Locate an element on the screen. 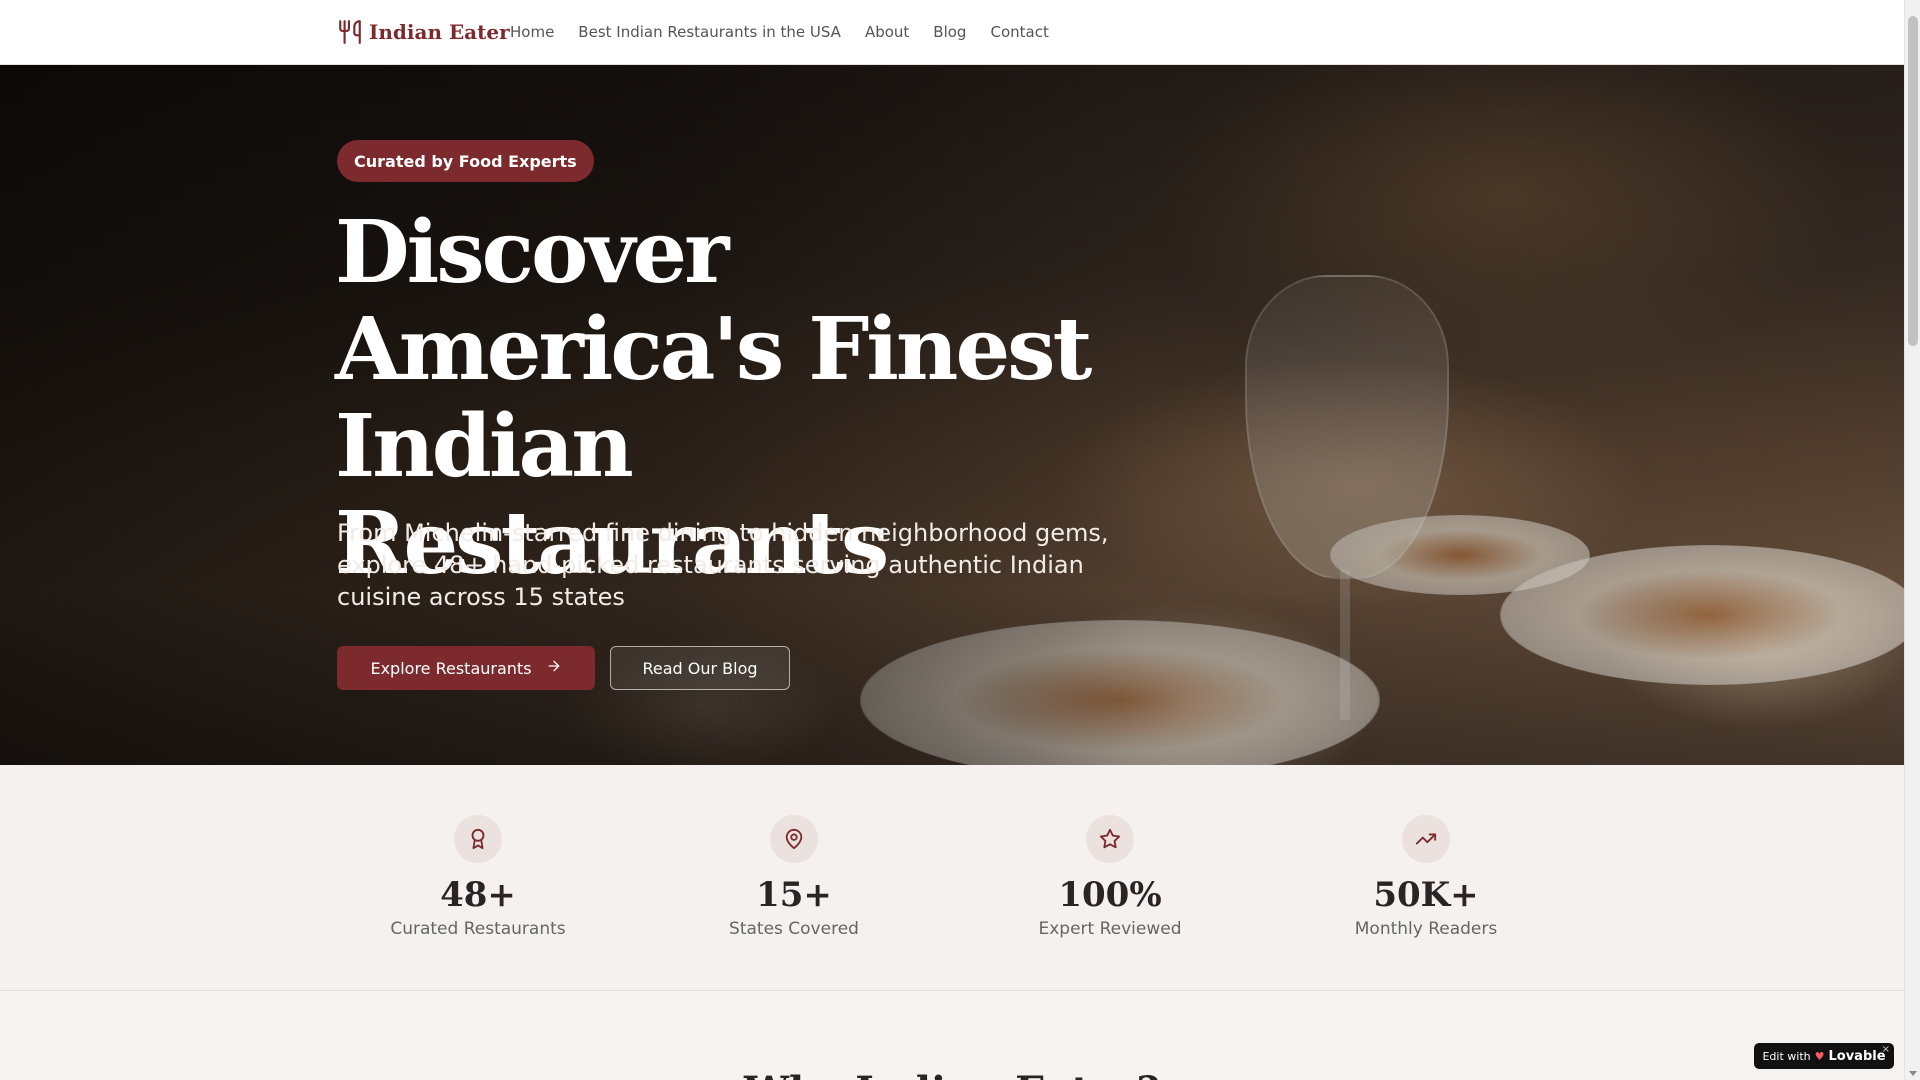 The width and height of the screenshot is (1920, 1080). stat-curated-restaurants: 48+ Curated Restaurants is located at coordinates (478, 877).